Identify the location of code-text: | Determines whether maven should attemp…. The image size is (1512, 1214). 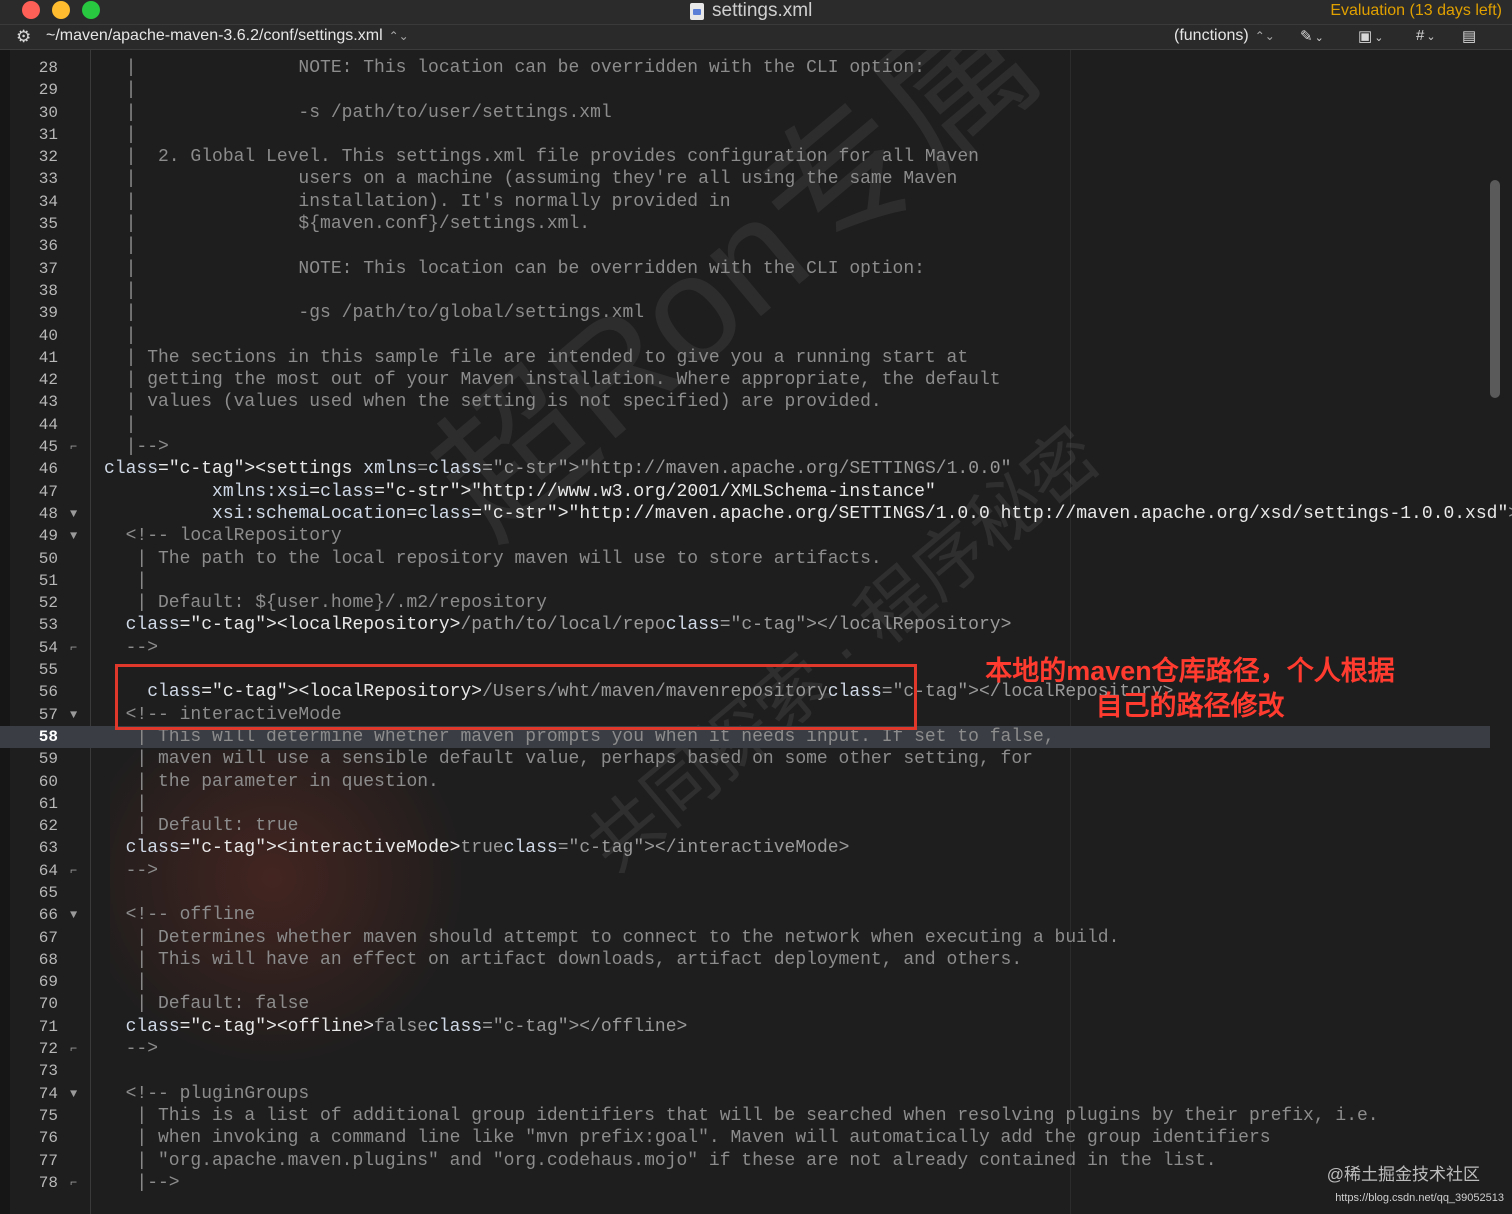
(611, 938).